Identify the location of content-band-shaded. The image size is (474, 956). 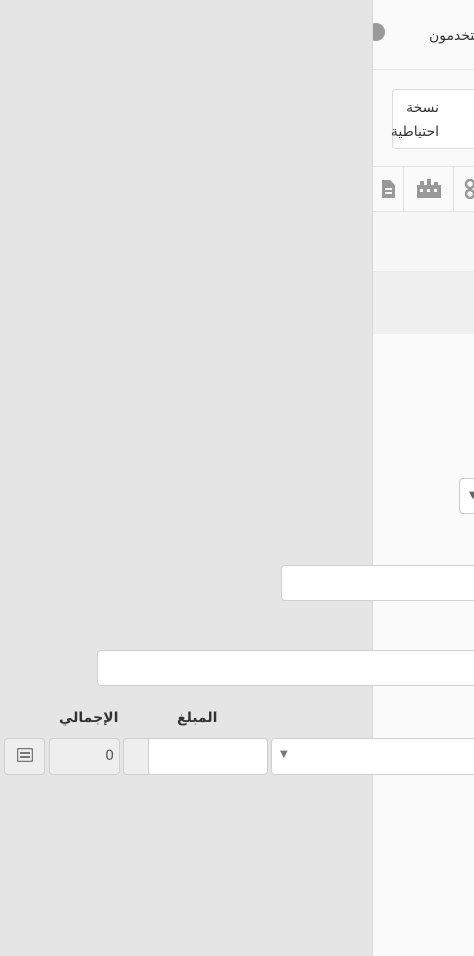
(423, 303).